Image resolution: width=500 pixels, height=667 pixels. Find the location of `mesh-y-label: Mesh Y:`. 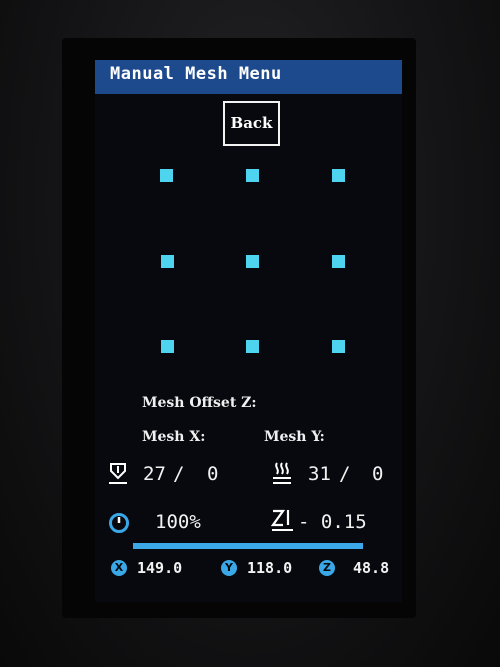

mesh-y-label: Mesh Y: is located at coordinates (294, 437).